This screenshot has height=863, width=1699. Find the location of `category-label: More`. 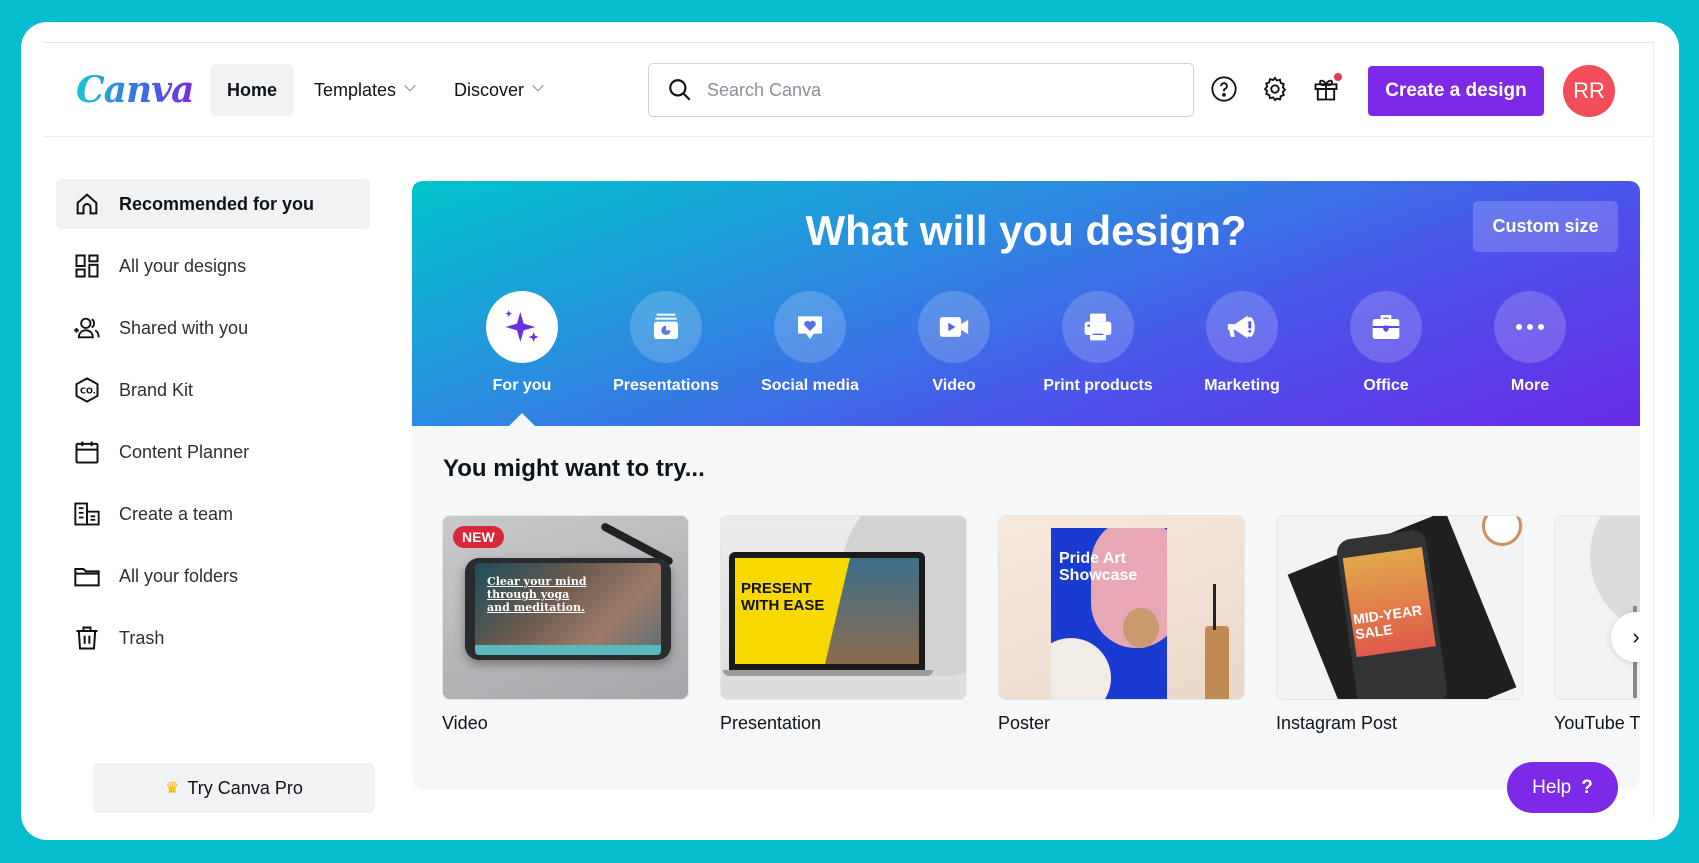

category-label: More is located at coordinates (1530, 385).